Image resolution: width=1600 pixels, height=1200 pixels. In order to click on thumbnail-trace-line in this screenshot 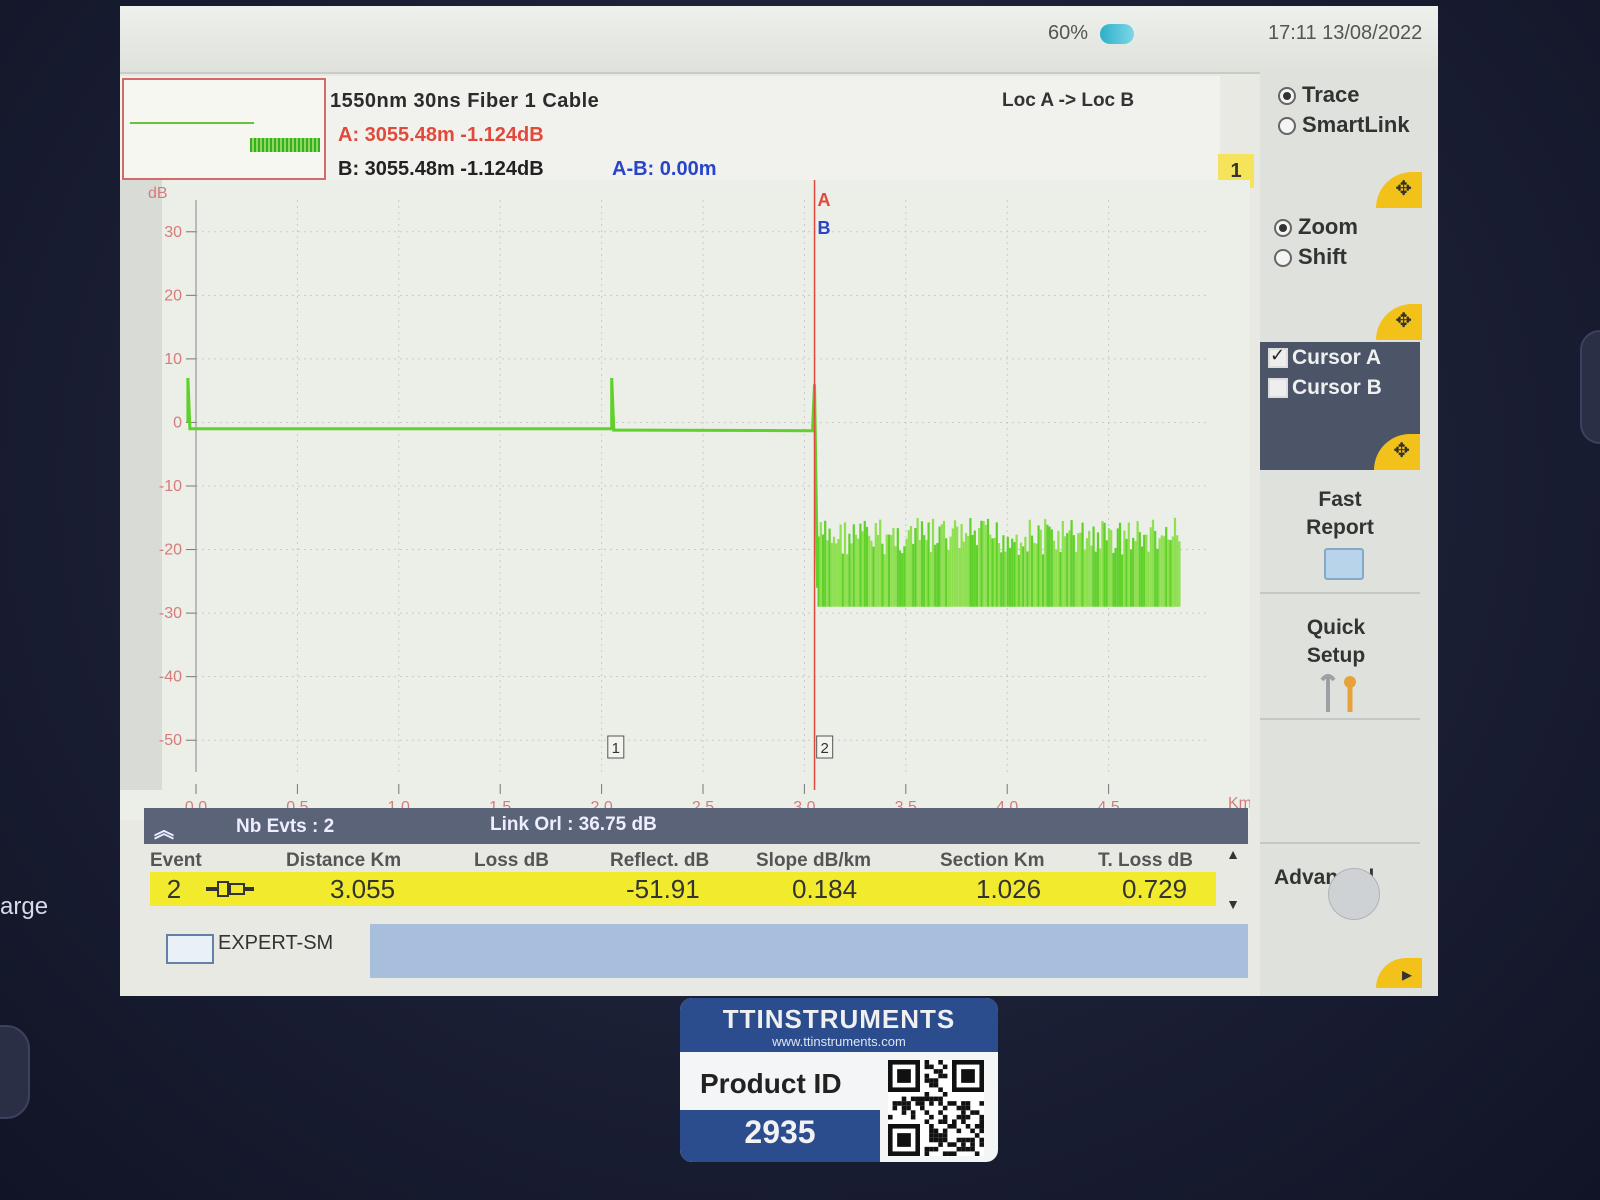, I will do `click(192, 123)`.